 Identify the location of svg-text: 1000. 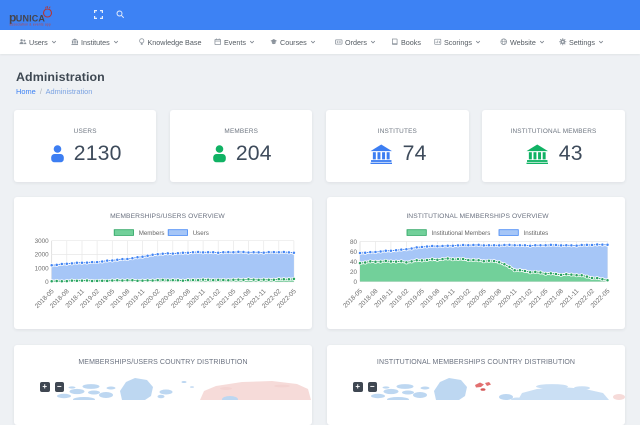
(42, 268).